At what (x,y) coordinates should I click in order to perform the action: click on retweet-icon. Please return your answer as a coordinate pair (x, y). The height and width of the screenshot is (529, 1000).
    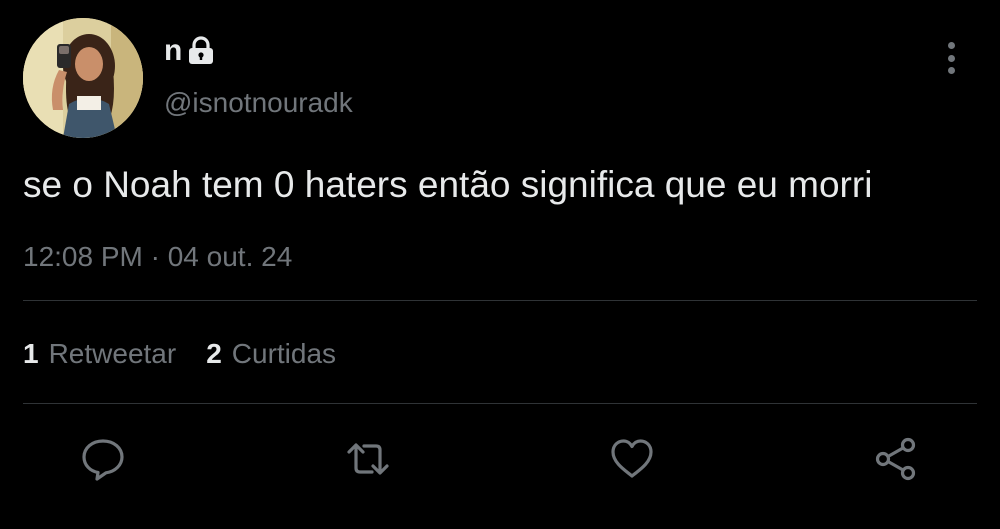
    Looking at the image, I should click on (368, 459).